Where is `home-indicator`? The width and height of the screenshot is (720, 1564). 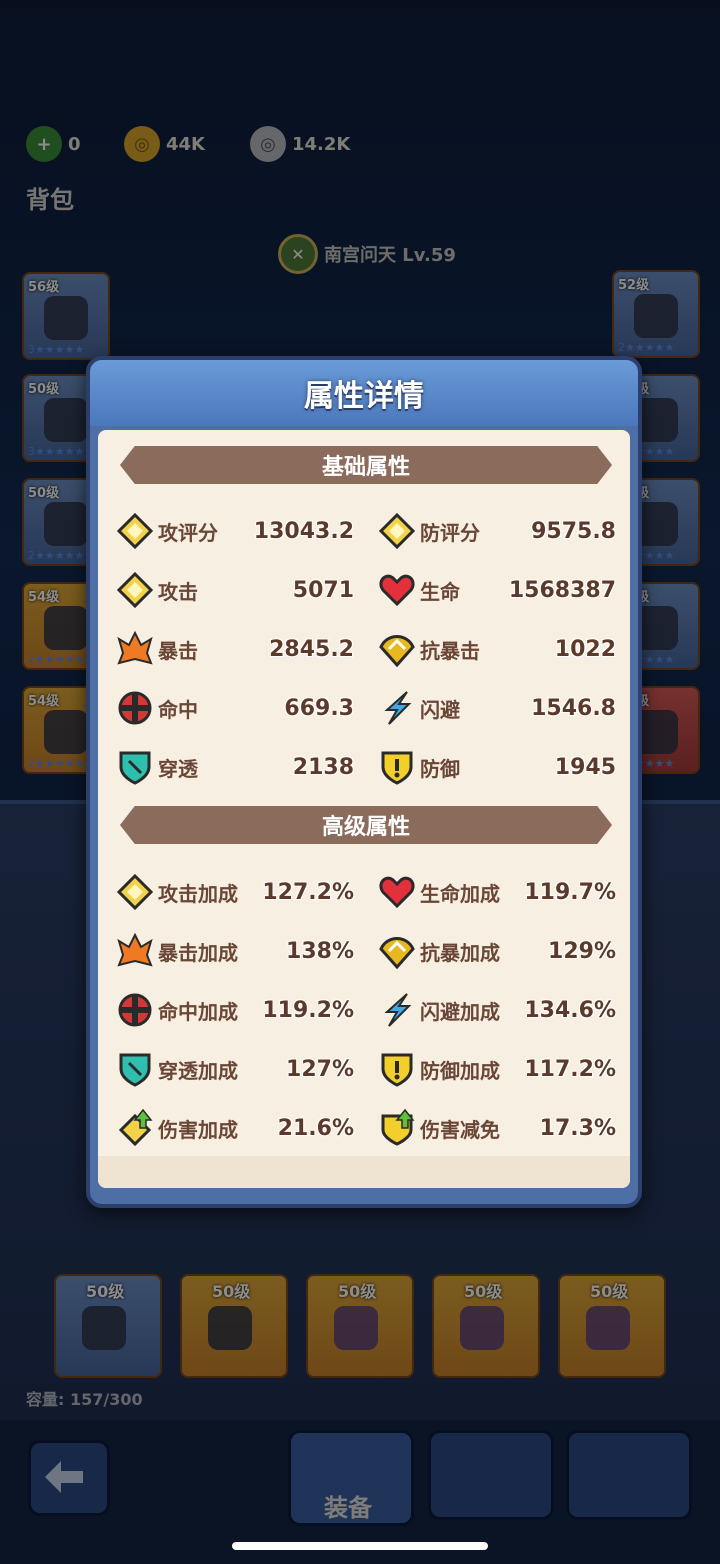
home-indicator is located at coordinates (360, 1546).